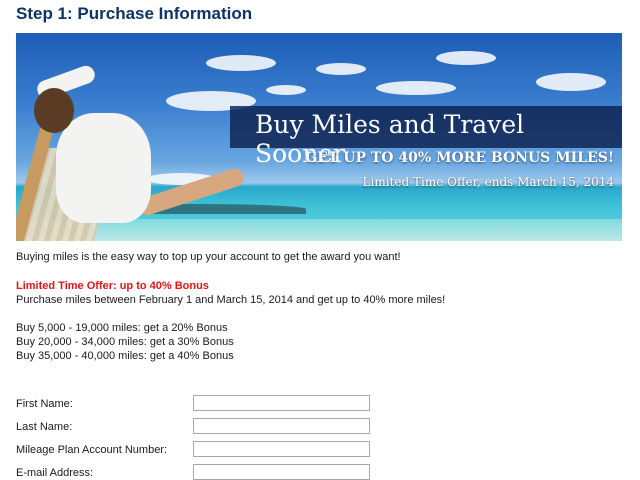 The width and height of the screenshot is (640, 480). I want to click on offer-heading: Limited Time Offer: up to 40% Bonus, so click(112, 286).